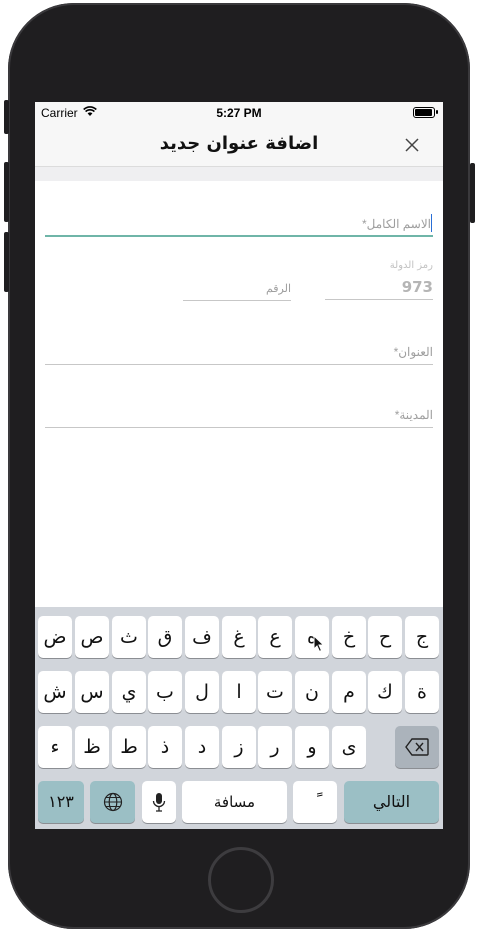 The width and height of the screenshot is (480, 936). Describe the element at coordinates (55, 747) in the screenshot. I see `key-hamza: ء` at that location.